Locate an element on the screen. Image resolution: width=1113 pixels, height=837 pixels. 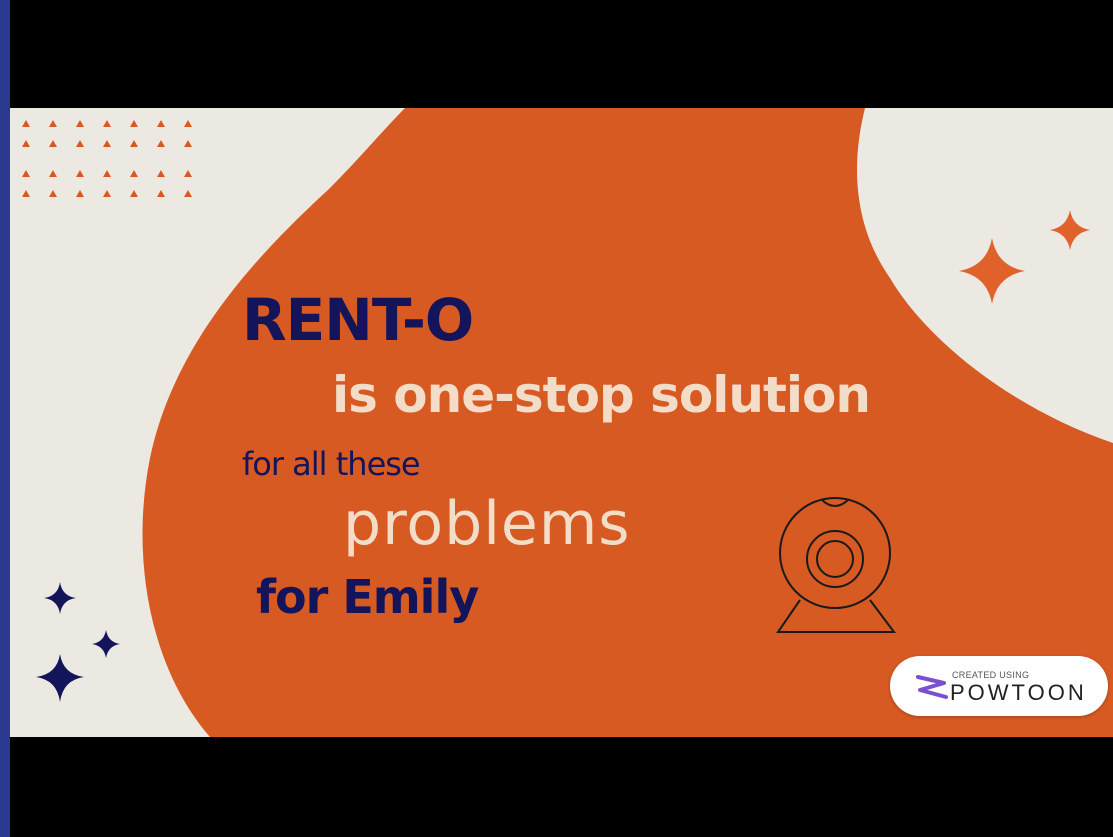
slide-line-solution: is one-stop solution is located at coordinates (601, 395).